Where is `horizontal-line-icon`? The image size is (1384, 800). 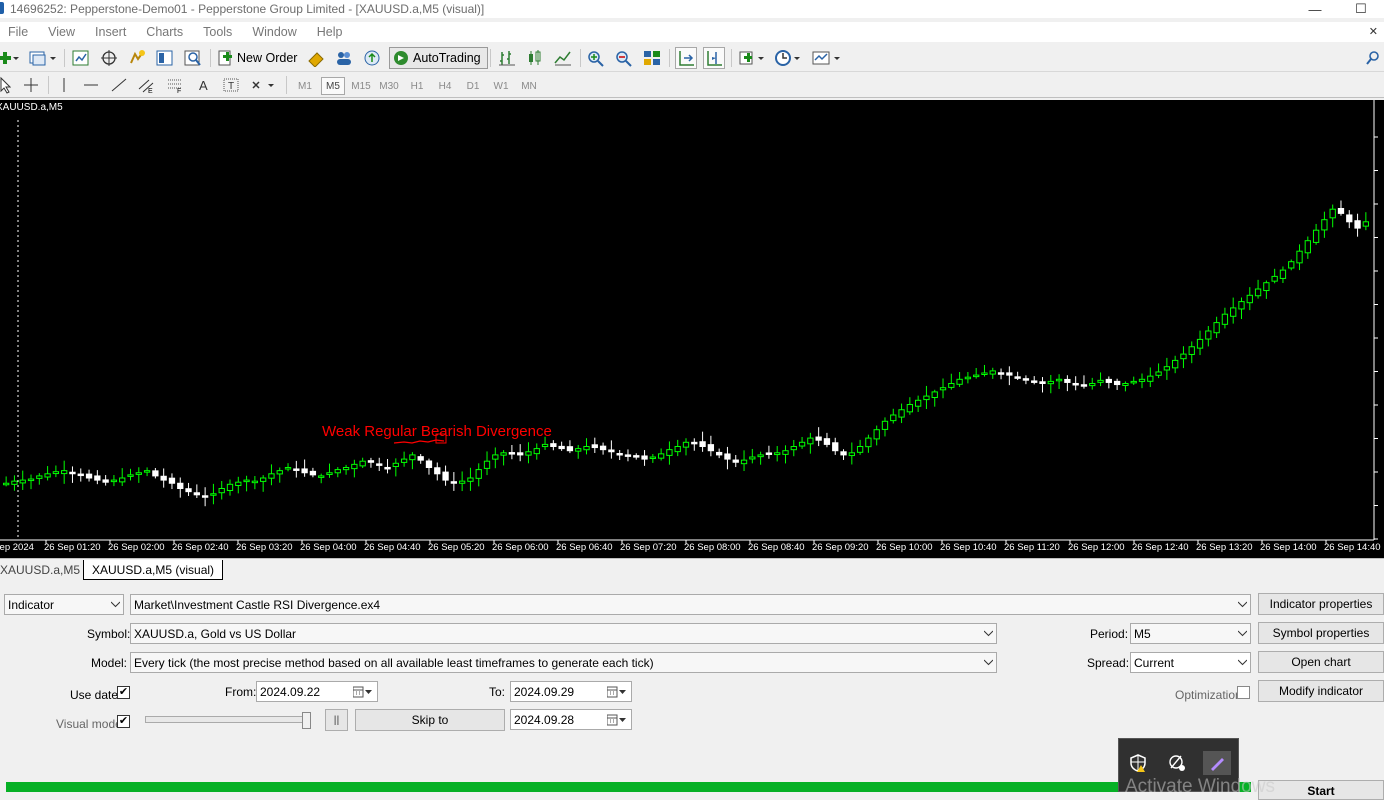 horizontal-line-icon is located at coordinates (91, 85).